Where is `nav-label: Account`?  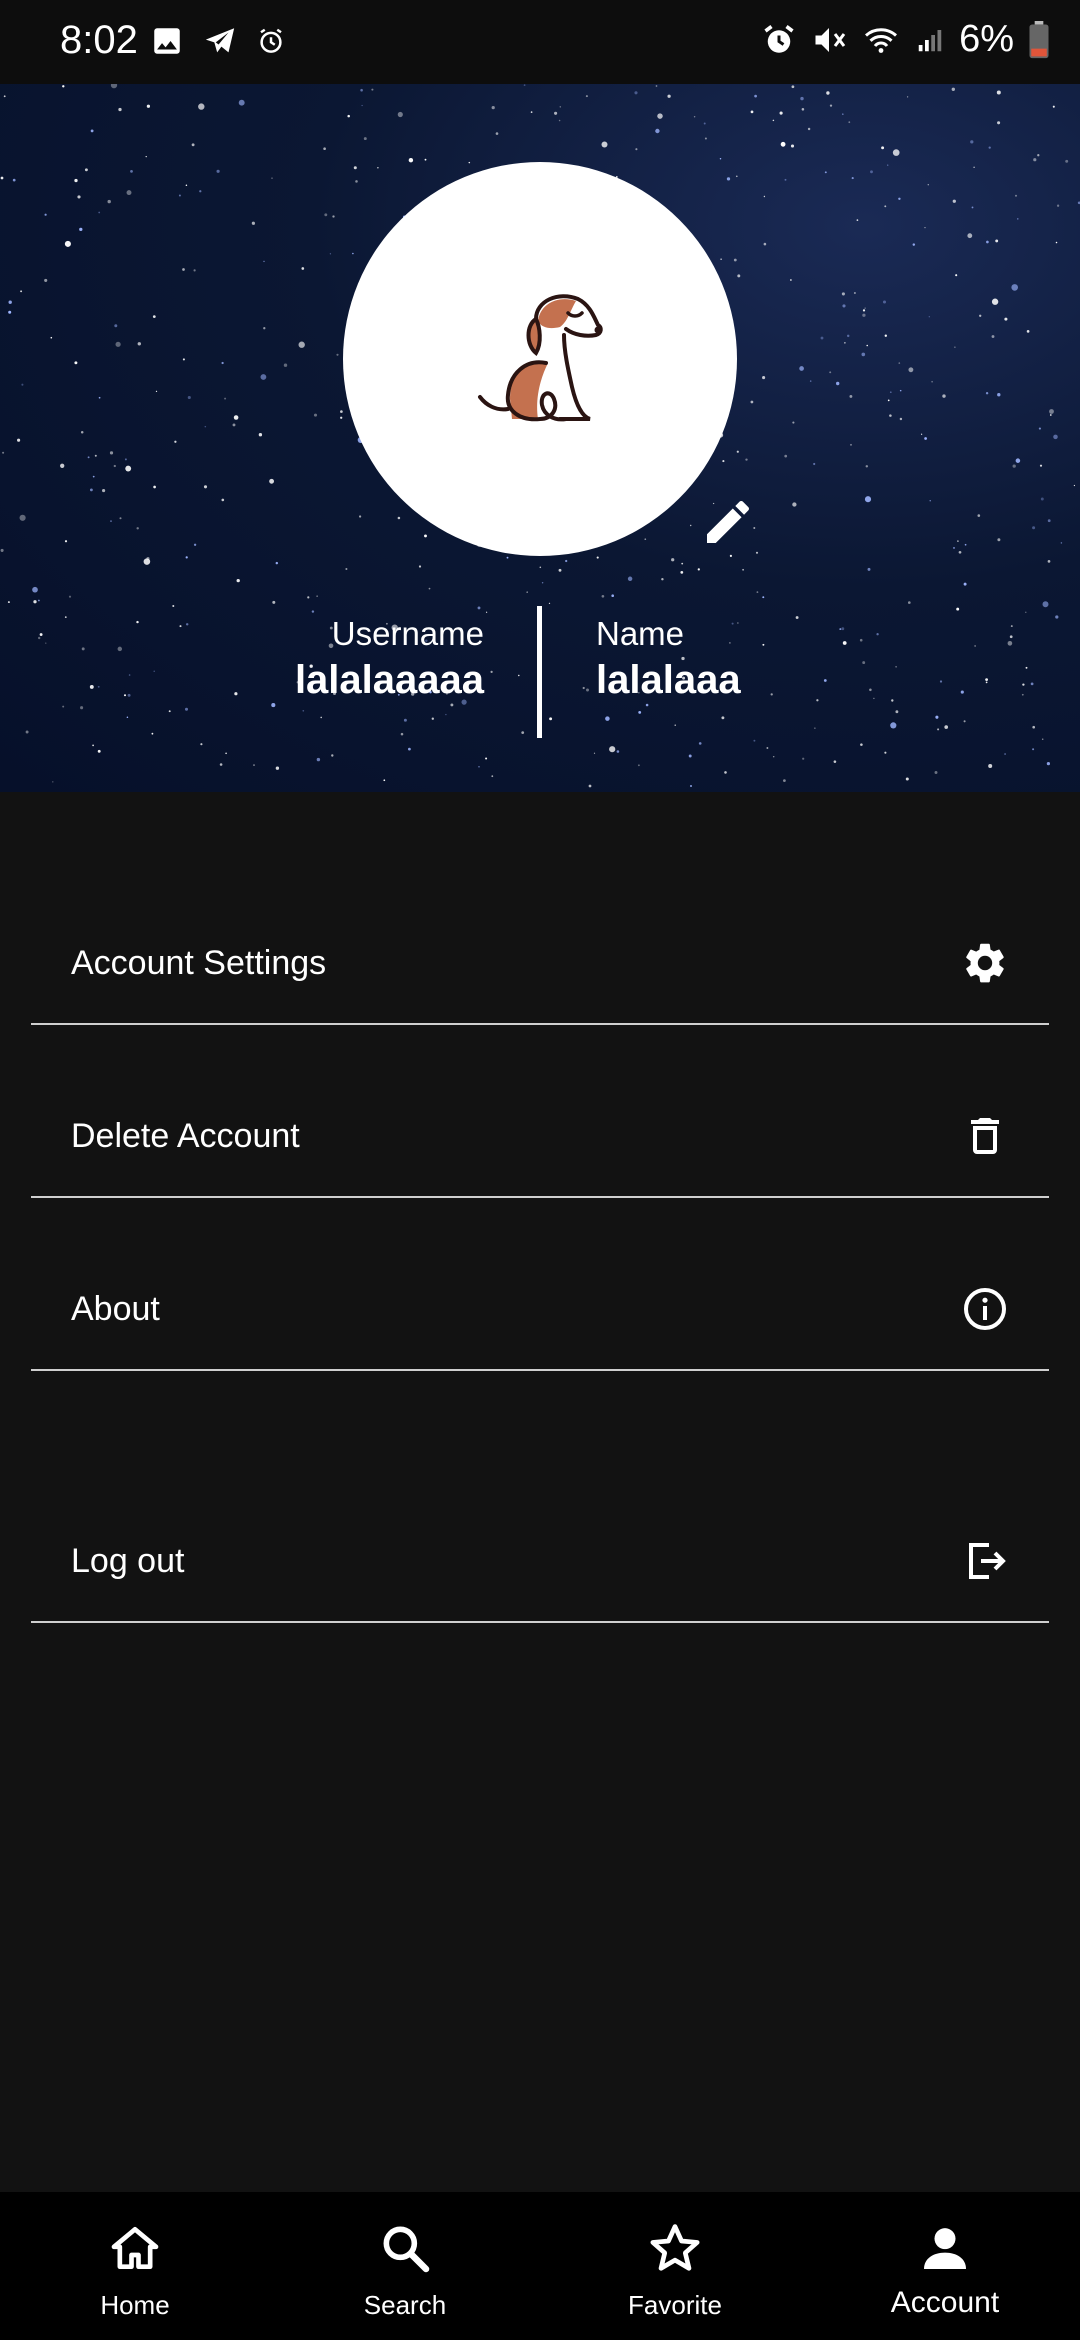 nav-label: Account is located at coordinates (945, 2302).